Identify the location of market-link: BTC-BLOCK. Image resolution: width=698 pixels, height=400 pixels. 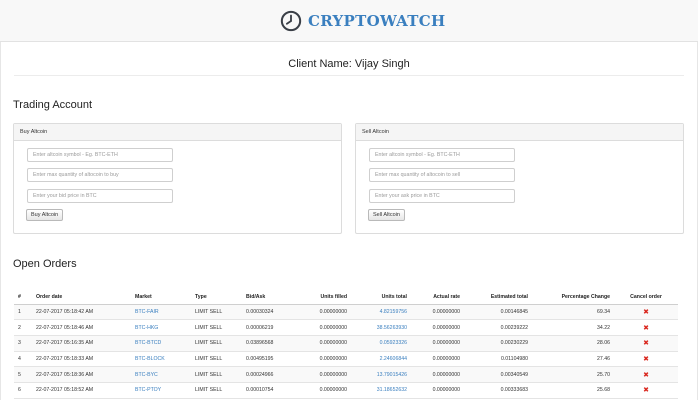
(161, 359).